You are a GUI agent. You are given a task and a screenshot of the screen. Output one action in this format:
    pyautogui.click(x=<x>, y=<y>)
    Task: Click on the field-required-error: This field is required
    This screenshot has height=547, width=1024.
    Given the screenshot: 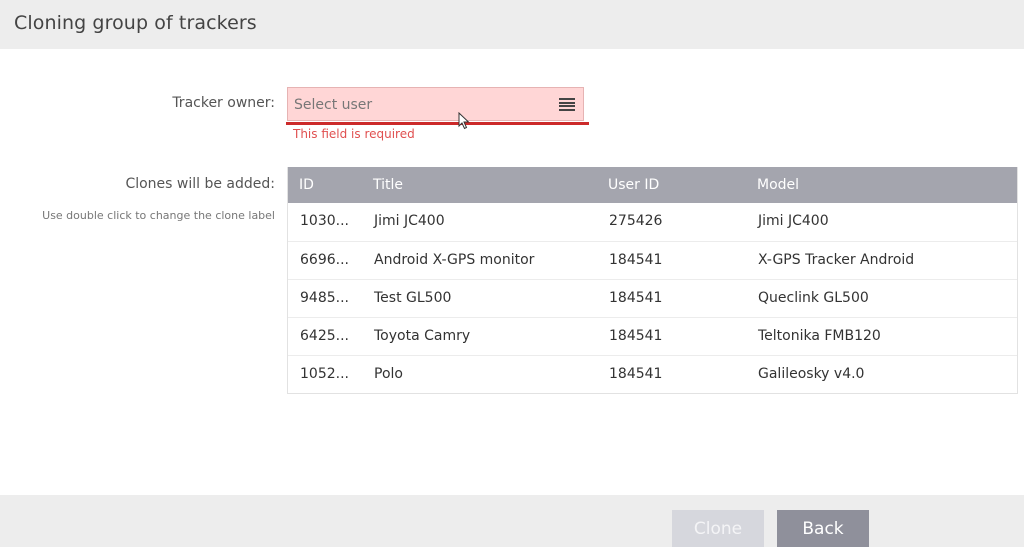 What is the action you would take?
    pyautogui.click(x=354, y=134)
    